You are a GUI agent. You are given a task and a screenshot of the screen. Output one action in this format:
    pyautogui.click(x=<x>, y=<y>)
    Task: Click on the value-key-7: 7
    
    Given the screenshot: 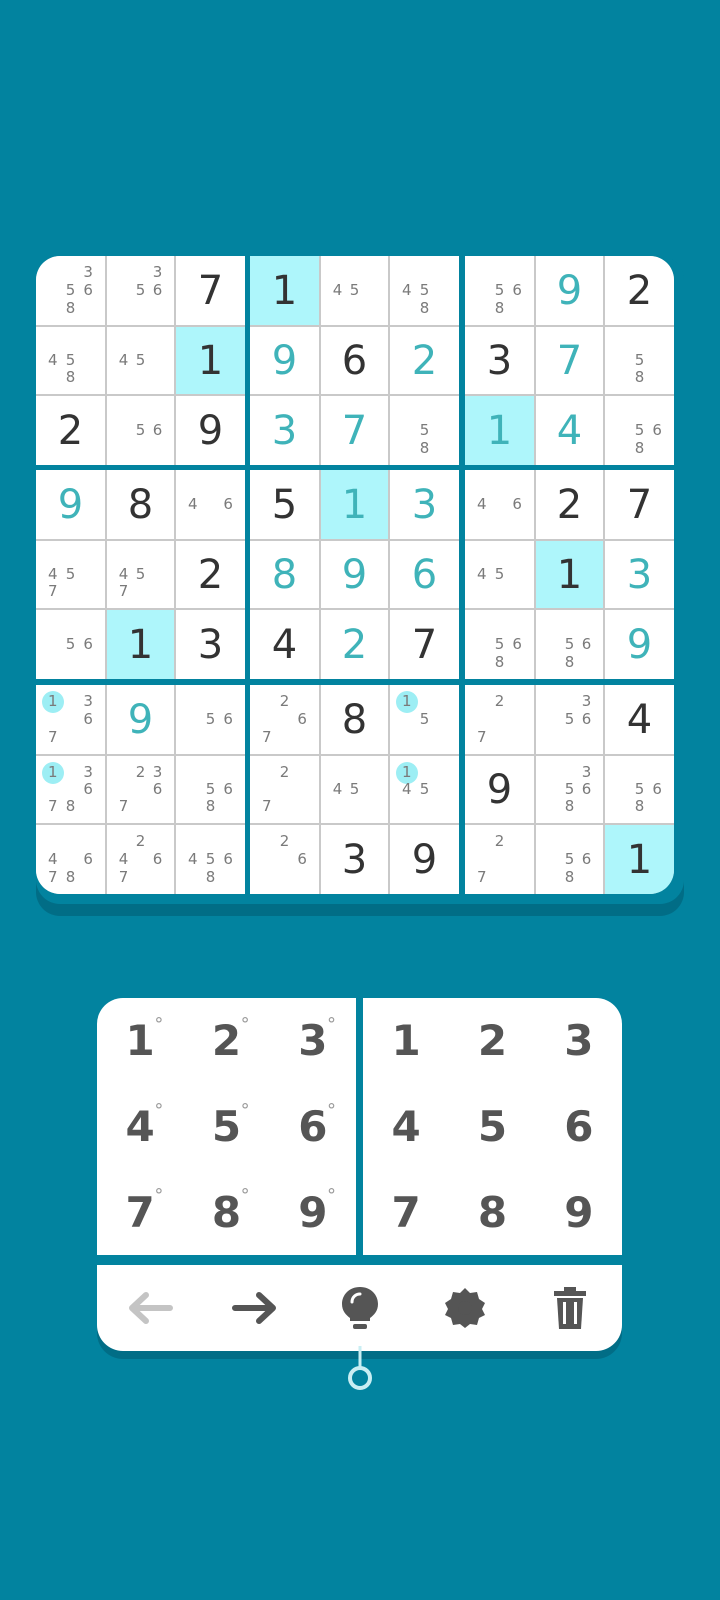 What is the action you would take?
    pyautogui.click(x=406, y=1212)
    